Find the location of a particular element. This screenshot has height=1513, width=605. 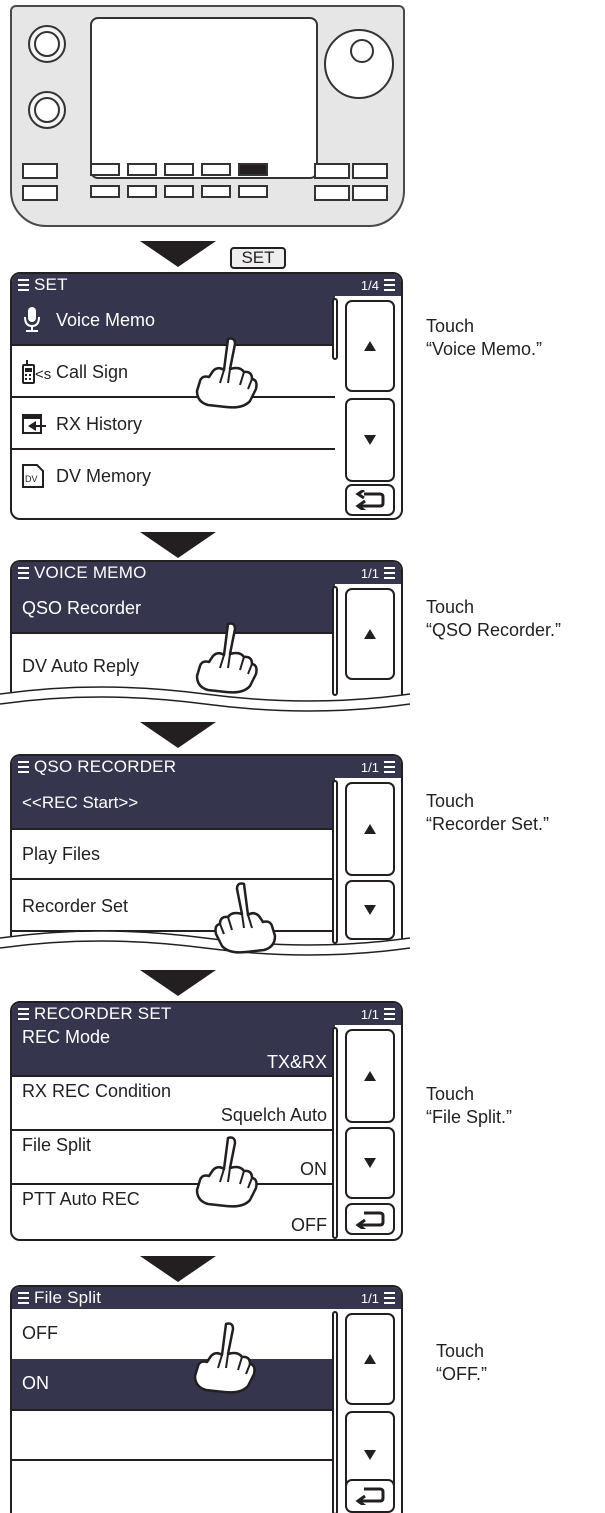

empty-row is located at coordinates (173, 1436).